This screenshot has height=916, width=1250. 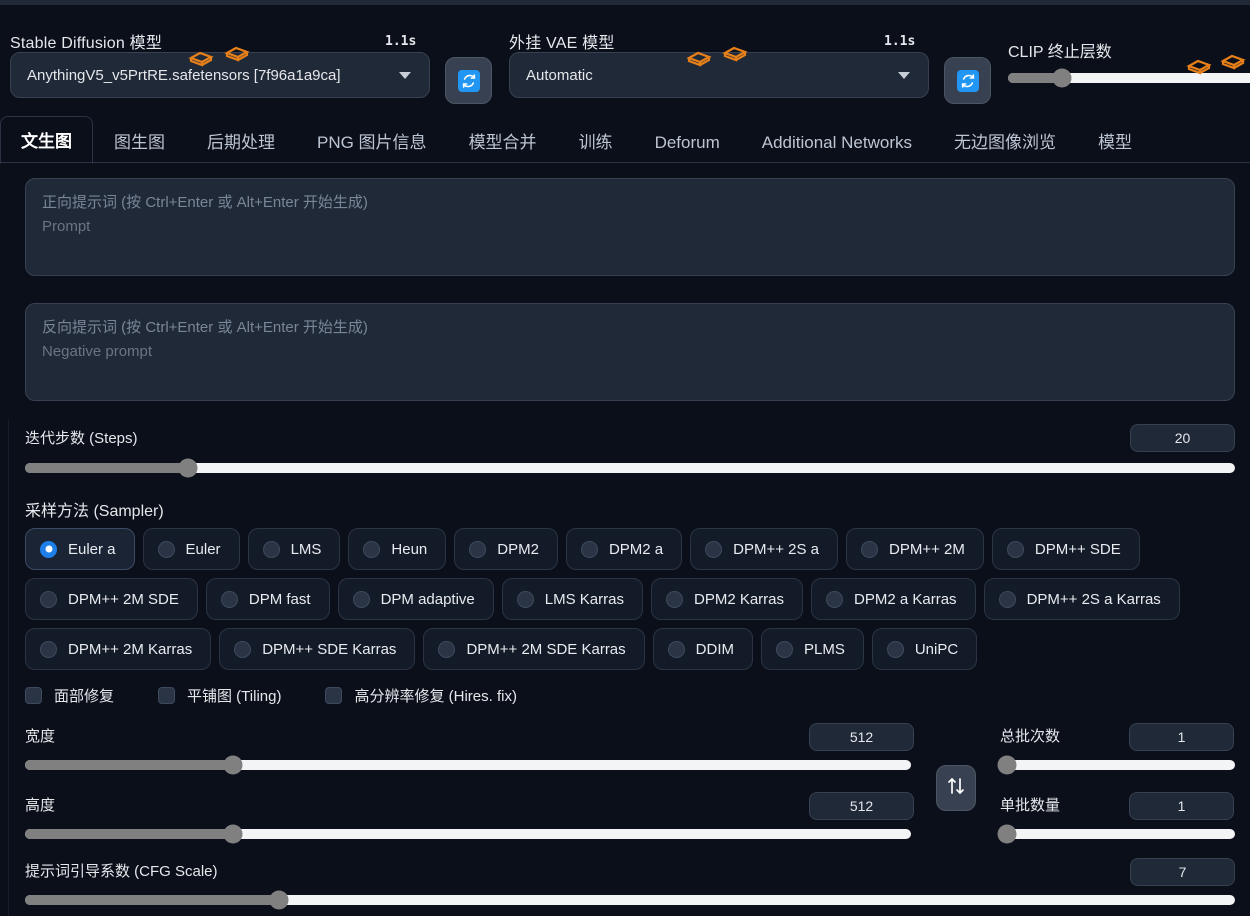 I want to click on sampler-option-ddim: DDIM, so click(x=702, y=649).